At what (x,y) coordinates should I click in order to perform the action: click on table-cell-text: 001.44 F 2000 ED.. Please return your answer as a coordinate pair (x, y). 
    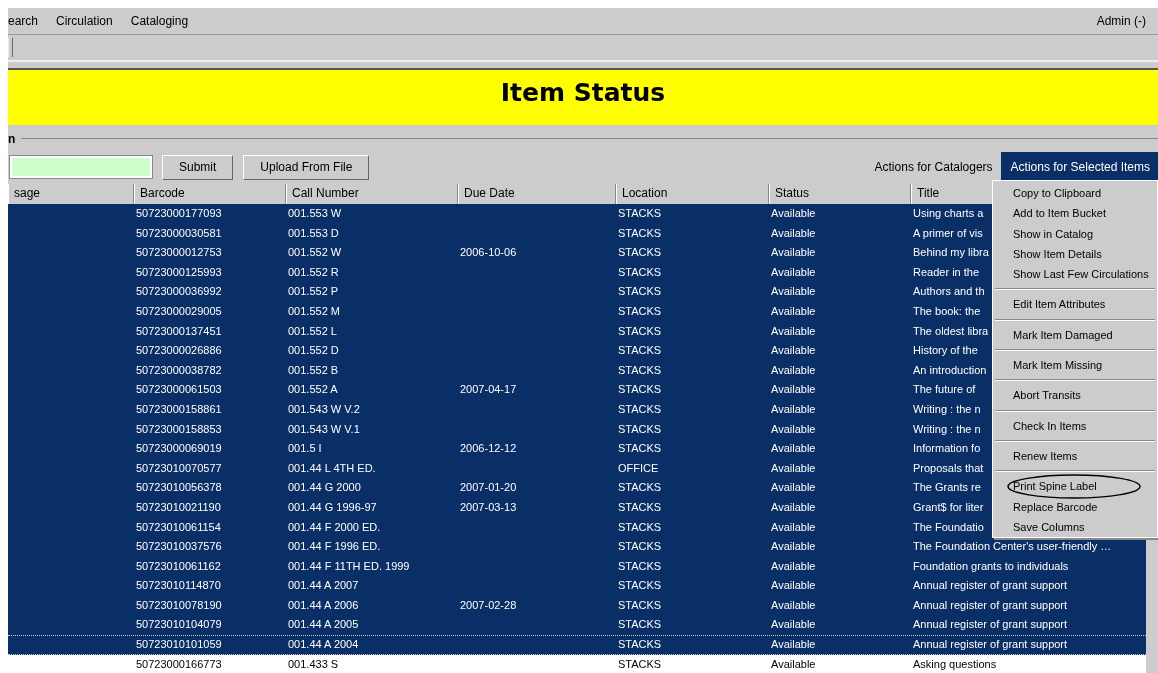
    Looking at the image, I should click on (334, 527).